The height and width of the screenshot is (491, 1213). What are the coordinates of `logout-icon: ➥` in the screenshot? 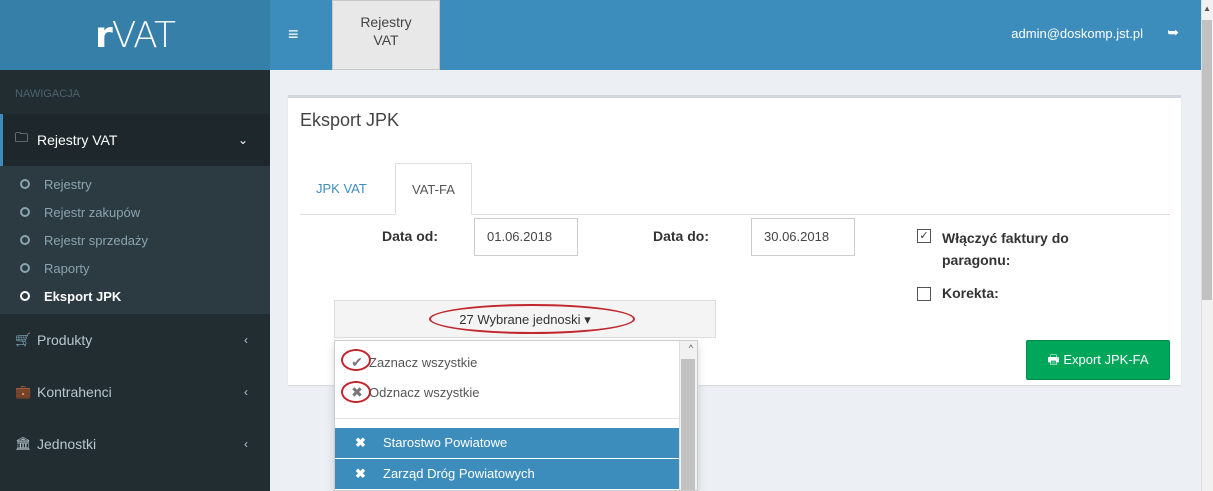 It's located at (1173, 32).